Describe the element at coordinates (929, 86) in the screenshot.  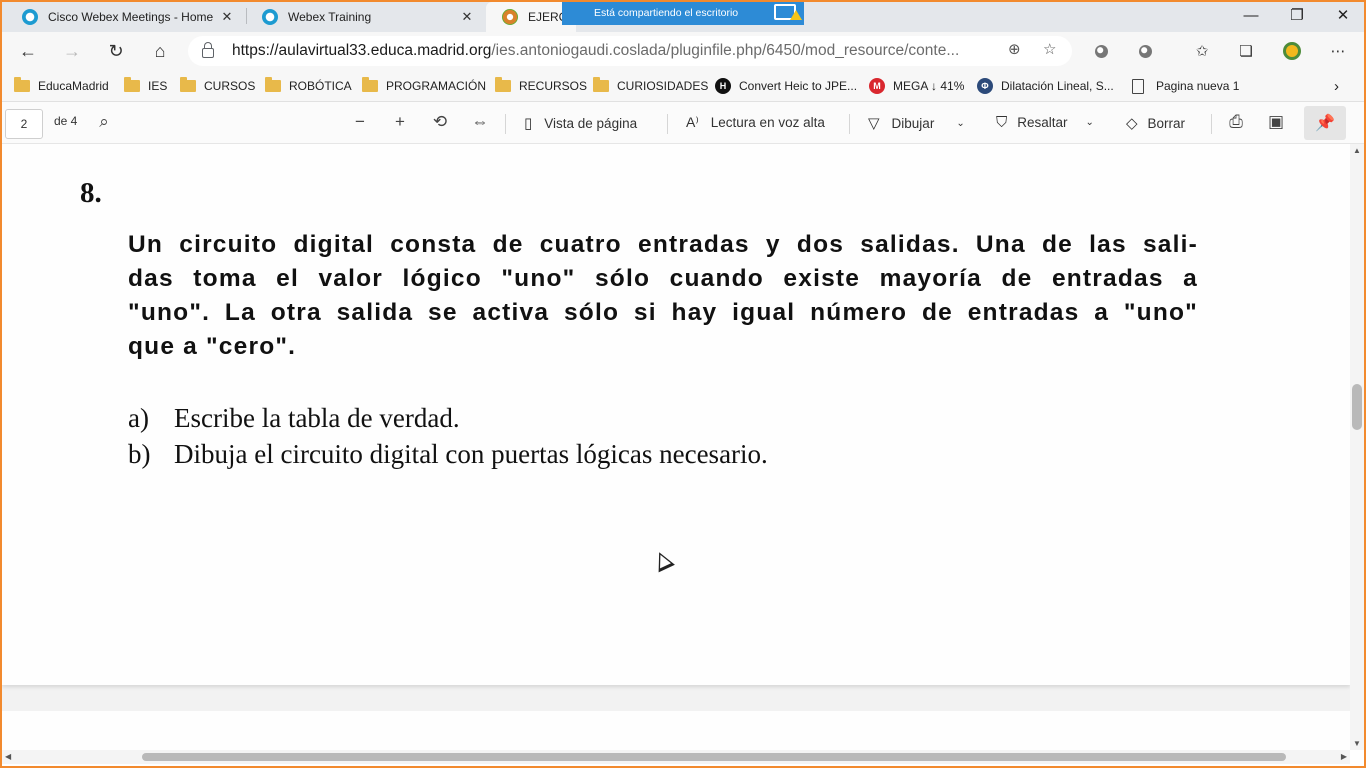
I see `bookmark-label: MEGA ↓ 41%` at that location.